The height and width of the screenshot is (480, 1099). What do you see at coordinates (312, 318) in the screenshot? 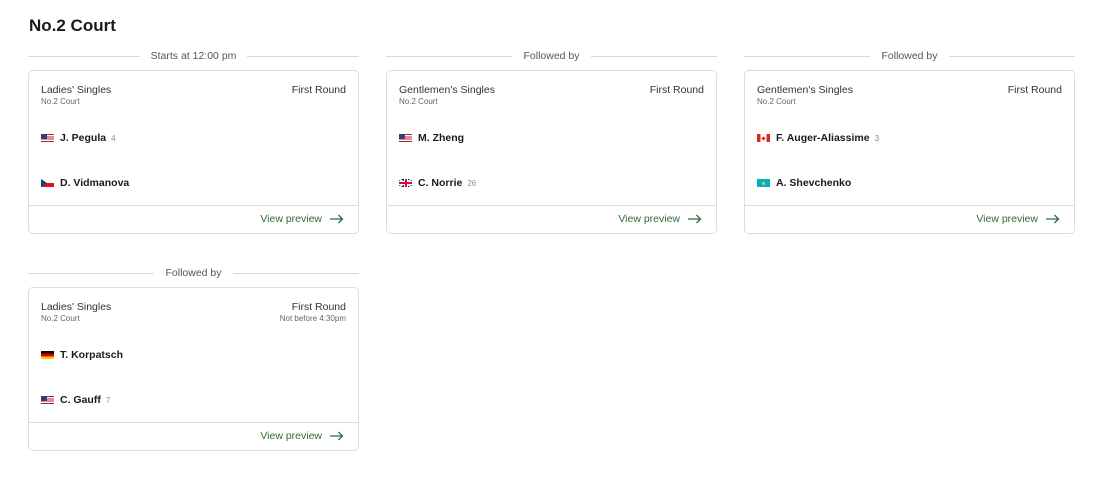
I see `match-note: Not before 4:30pm` at bounding box center [312, 318].